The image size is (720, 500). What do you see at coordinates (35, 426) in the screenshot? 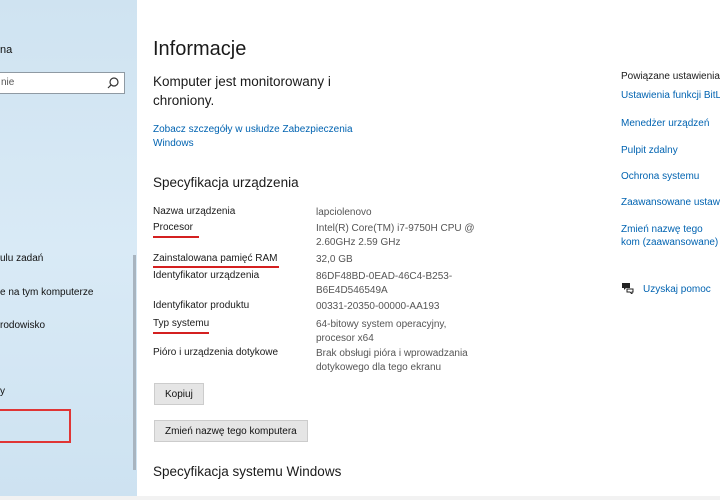
I see `annotation-highlight-box` at bounding box center [35, 426].